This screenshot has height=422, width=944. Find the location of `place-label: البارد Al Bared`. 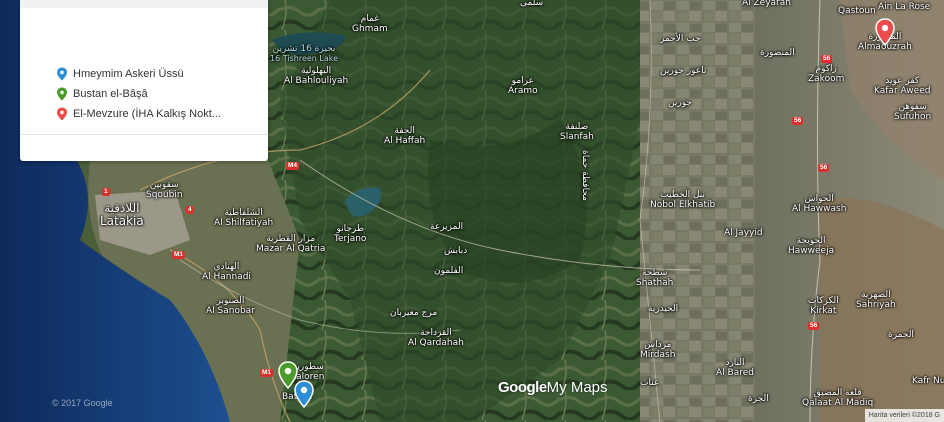

place-label: البارد Al Bared is located at coordinates (735, 368).